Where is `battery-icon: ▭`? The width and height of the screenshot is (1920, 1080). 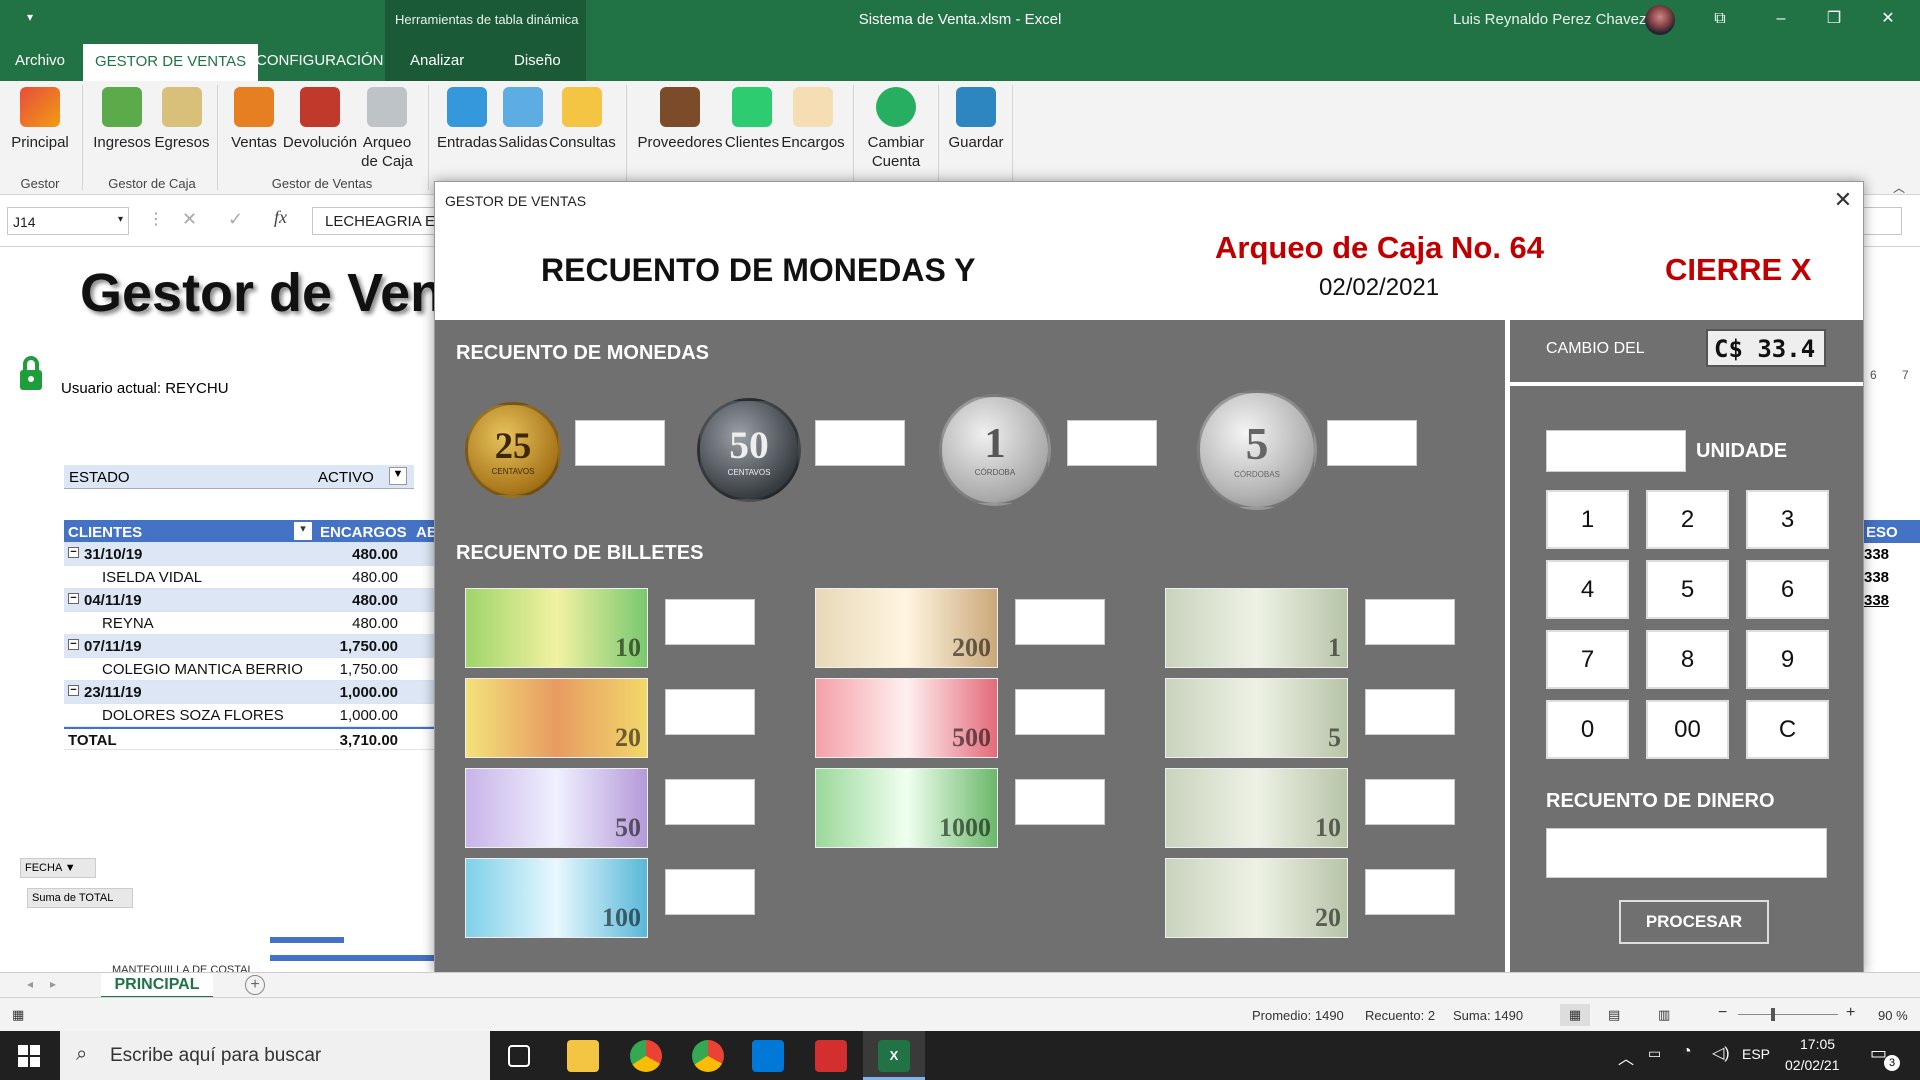
battery-icon: ▭ is located at coordinates (1654, 1053).